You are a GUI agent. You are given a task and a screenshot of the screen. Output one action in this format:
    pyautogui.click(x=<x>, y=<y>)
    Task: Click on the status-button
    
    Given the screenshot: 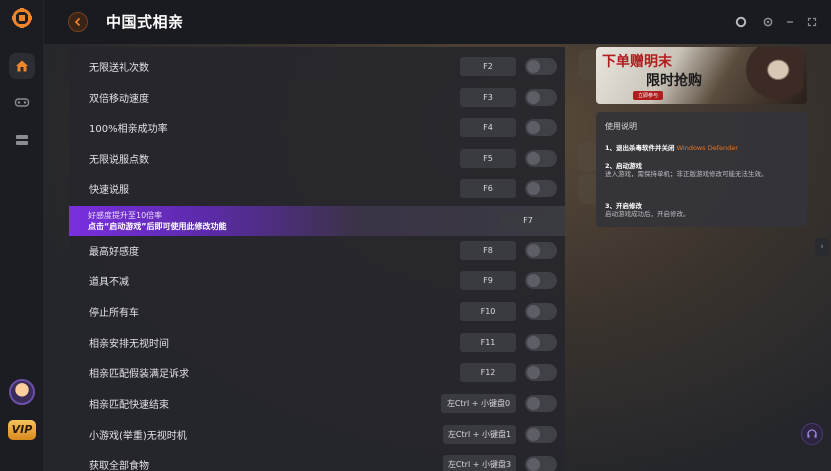 What is the action you would take?
    pyautogui.click(x=741, y=22)
    